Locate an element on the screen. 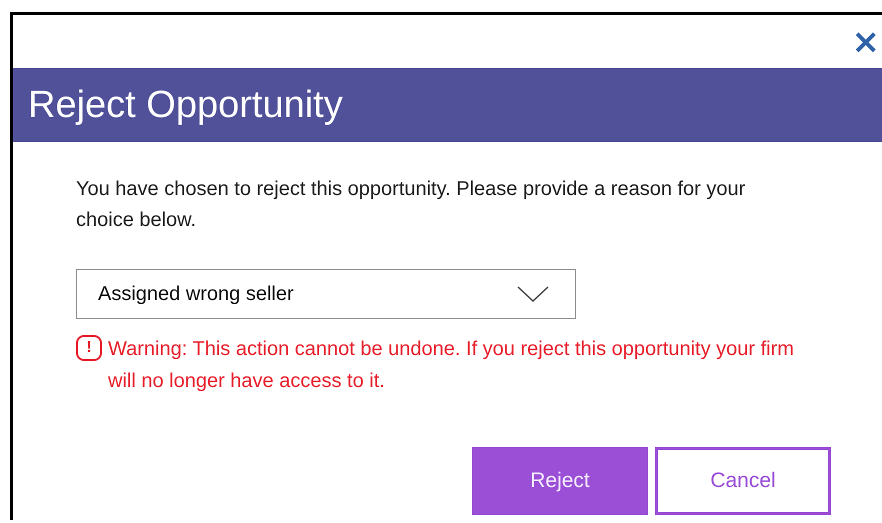 The width and height of the screenshot is (882, 523). dialog-title: Reject Opportunity is located at coordinates (185, 105).